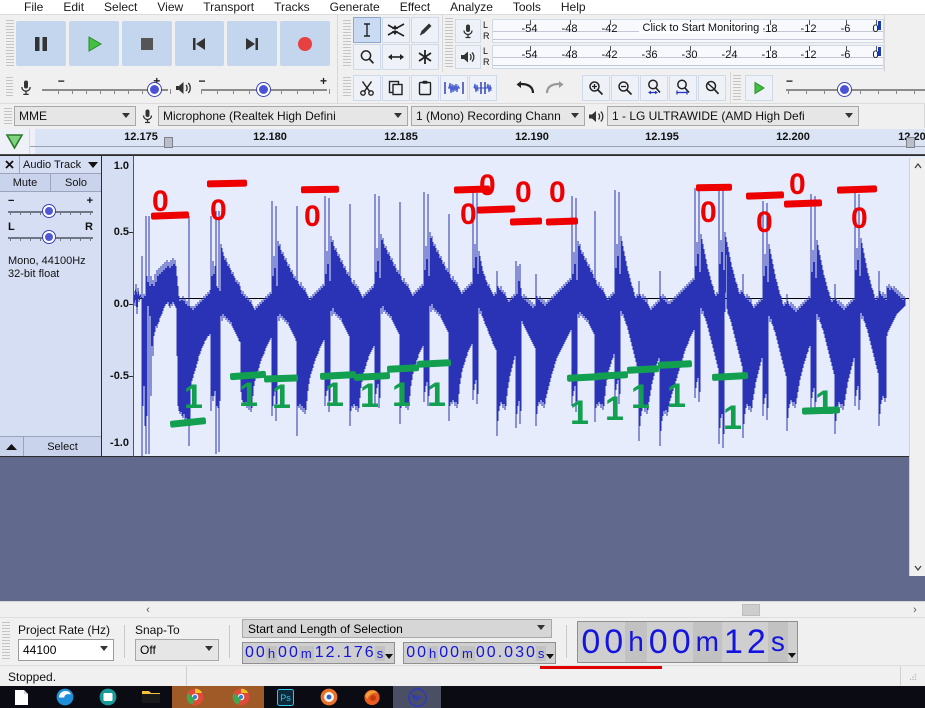  Describe the element at coordinates (21, 697) in the screenshot. I see `taskbar-icon-file-explorer-doc` at that location.